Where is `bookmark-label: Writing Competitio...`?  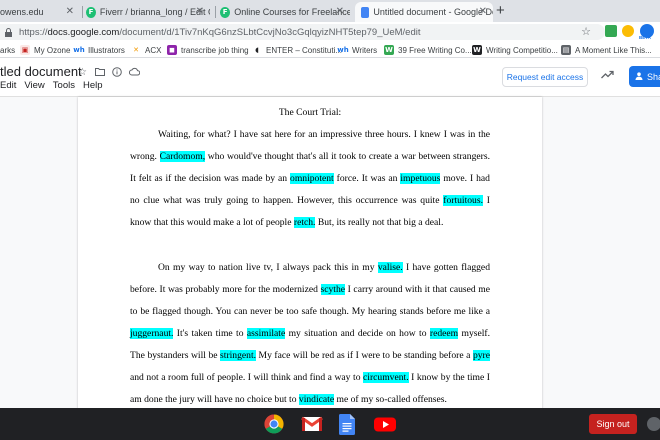 bookmark-label: Writing Competitio... is located at coordinates (522, 50).